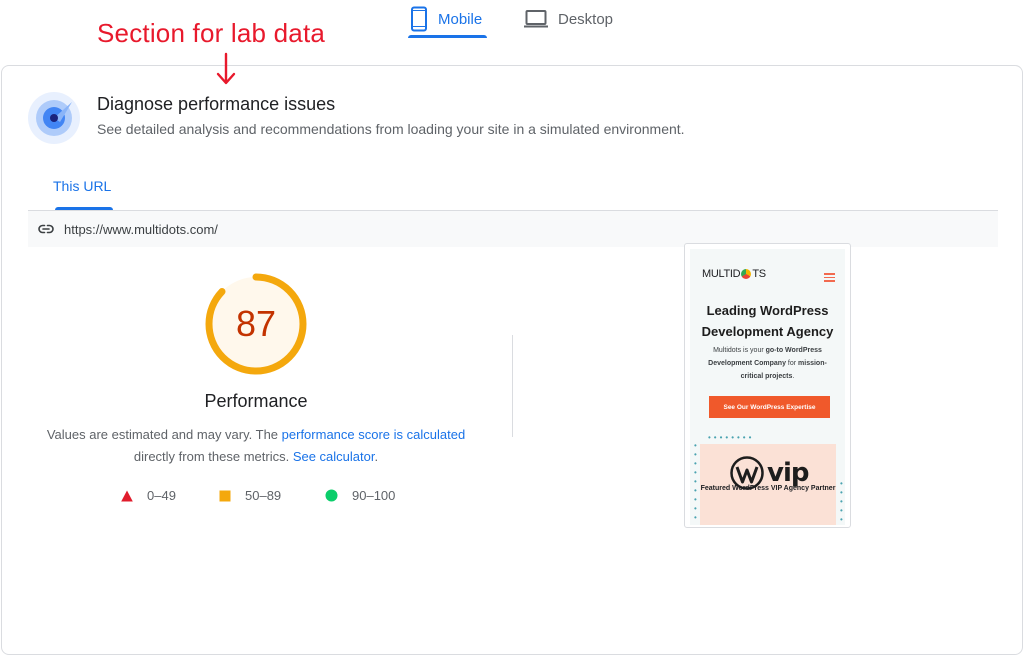  Describe the element at coordinates (513, 229) in the screenshot. I see `url-bar: https://www.multidots.com/` at that location.